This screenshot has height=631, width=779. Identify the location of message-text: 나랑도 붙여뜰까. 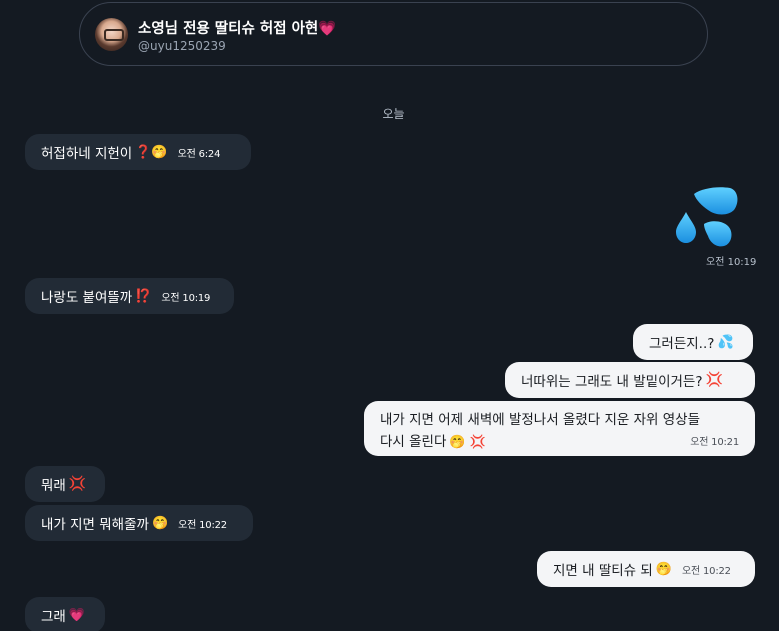
(87, 298).